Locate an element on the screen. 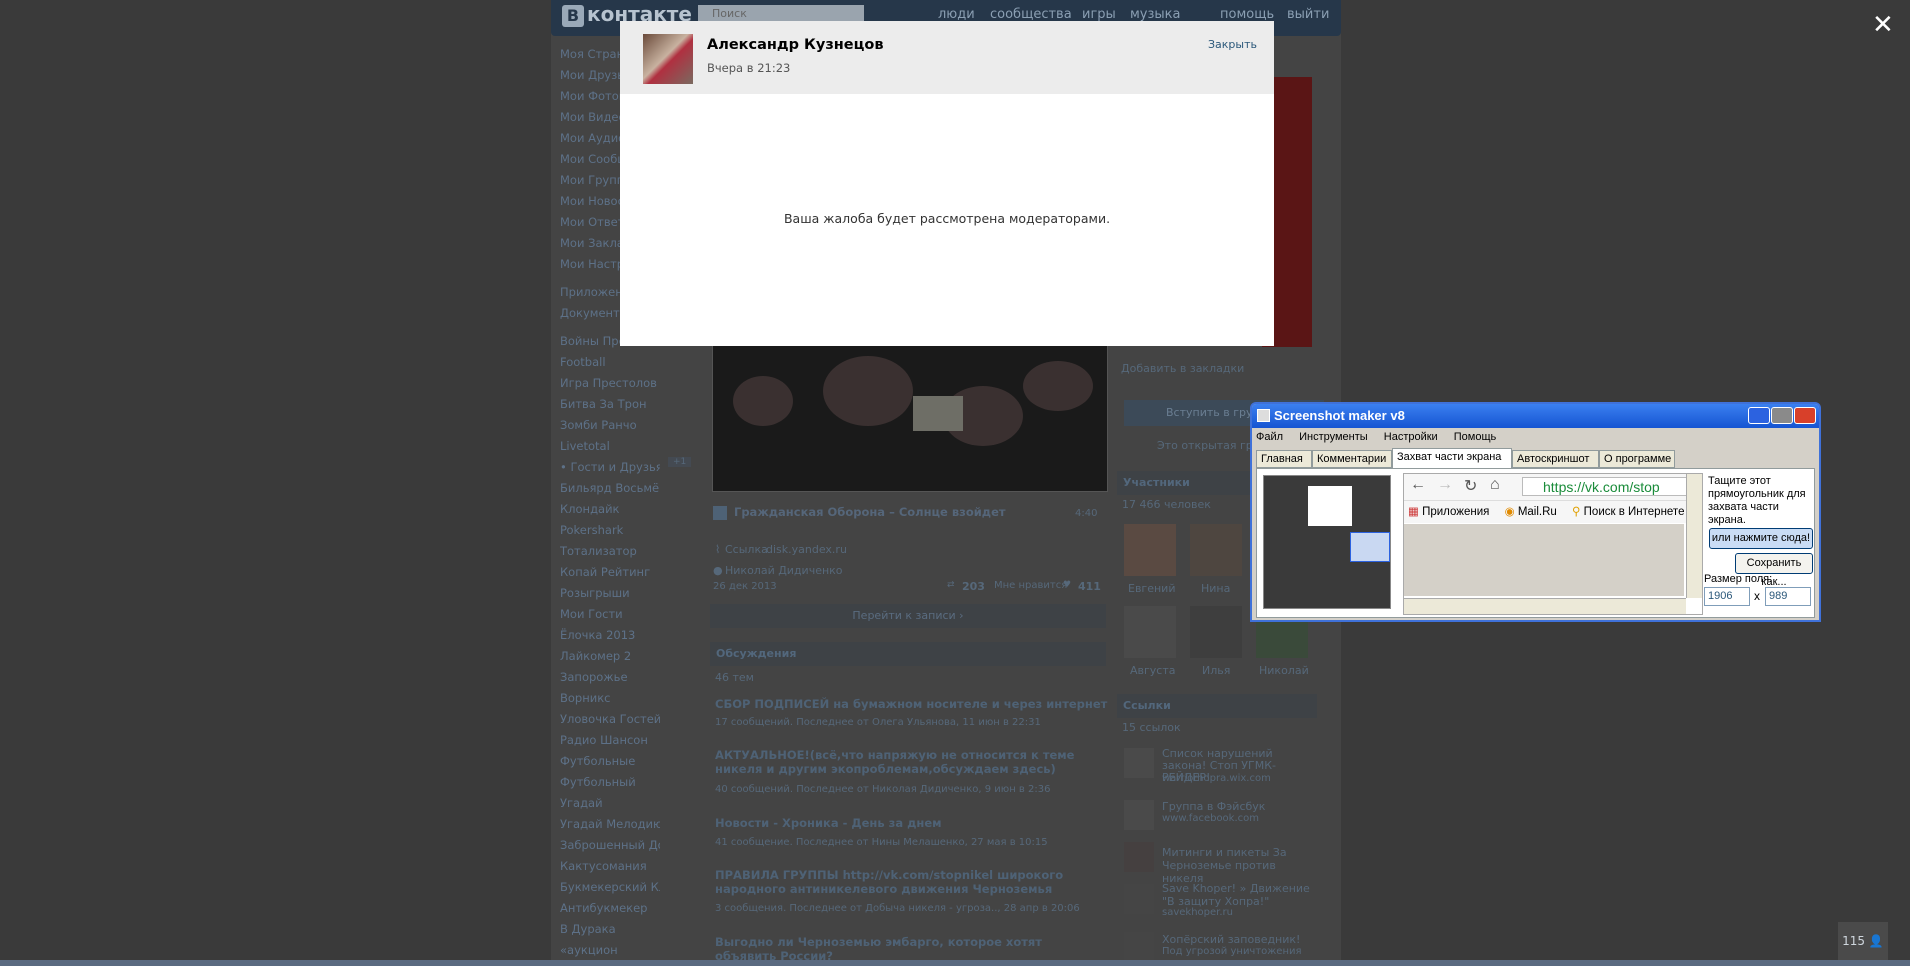 This screenshot has height=966, width=1910. menu-item: Игра Престолов is located at coordinates (610, 383).